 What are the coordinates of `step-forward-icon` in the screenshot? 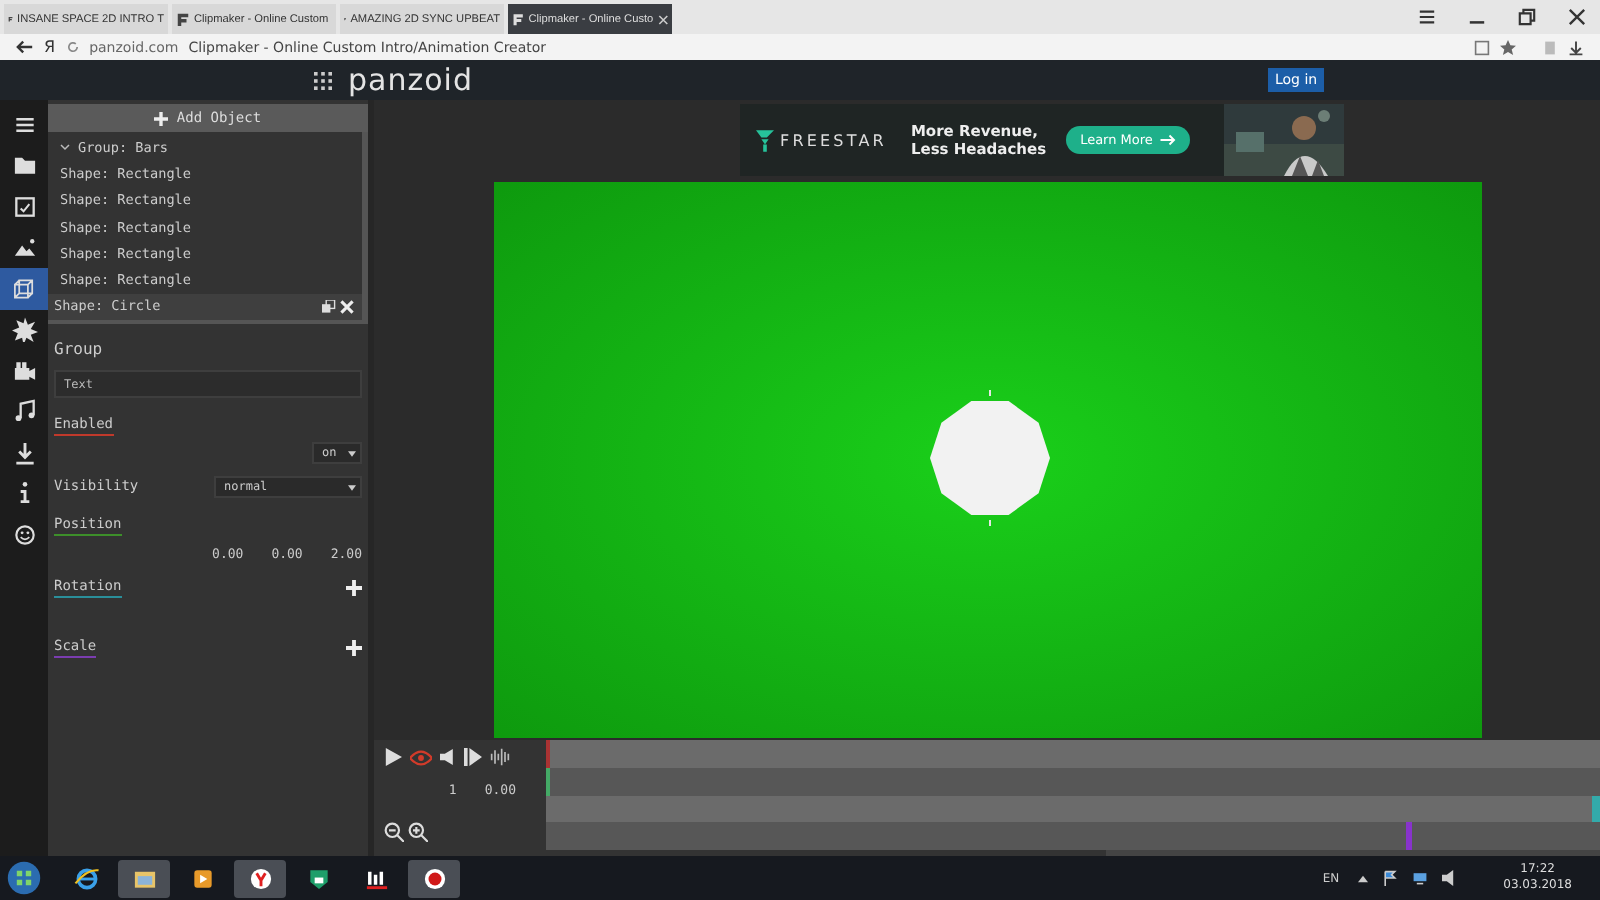 It's located at (473, 757).